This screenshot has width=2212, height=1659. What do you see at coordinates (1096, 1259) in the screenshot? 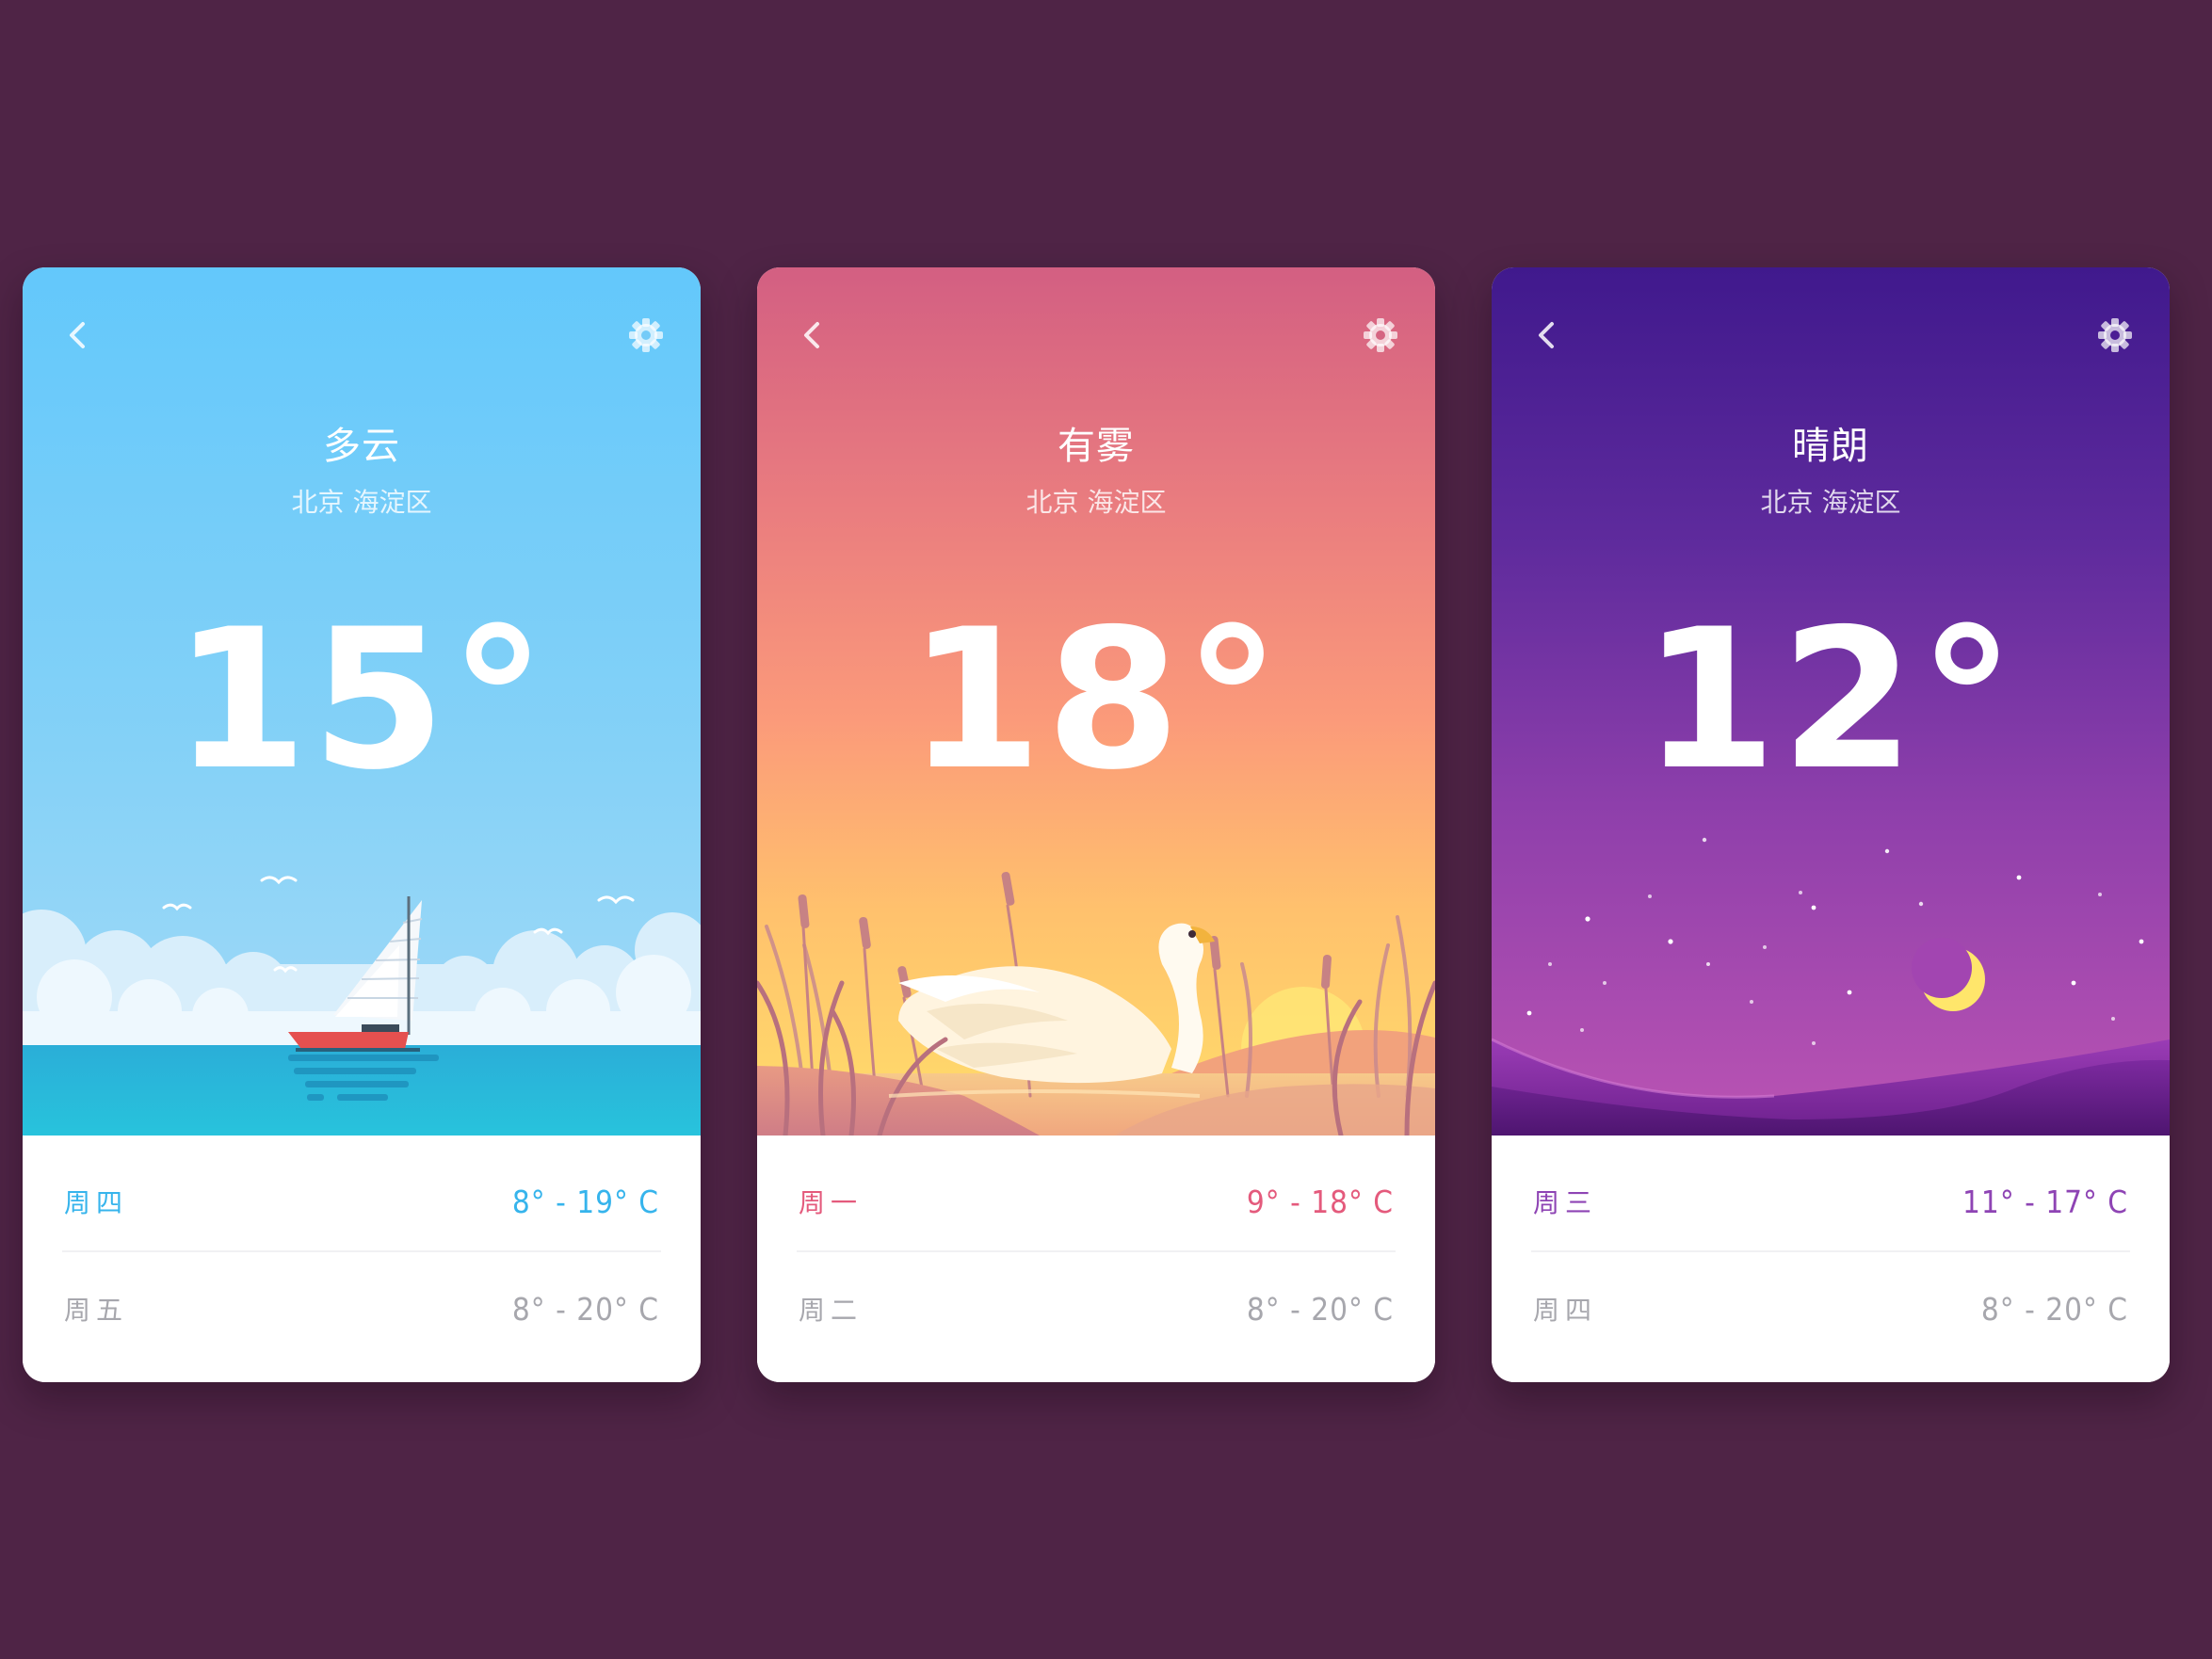
I see `forecast-list: 周一 9° - 18° C 周二 8° - 20° C` at bounding box center [1096, 1259].